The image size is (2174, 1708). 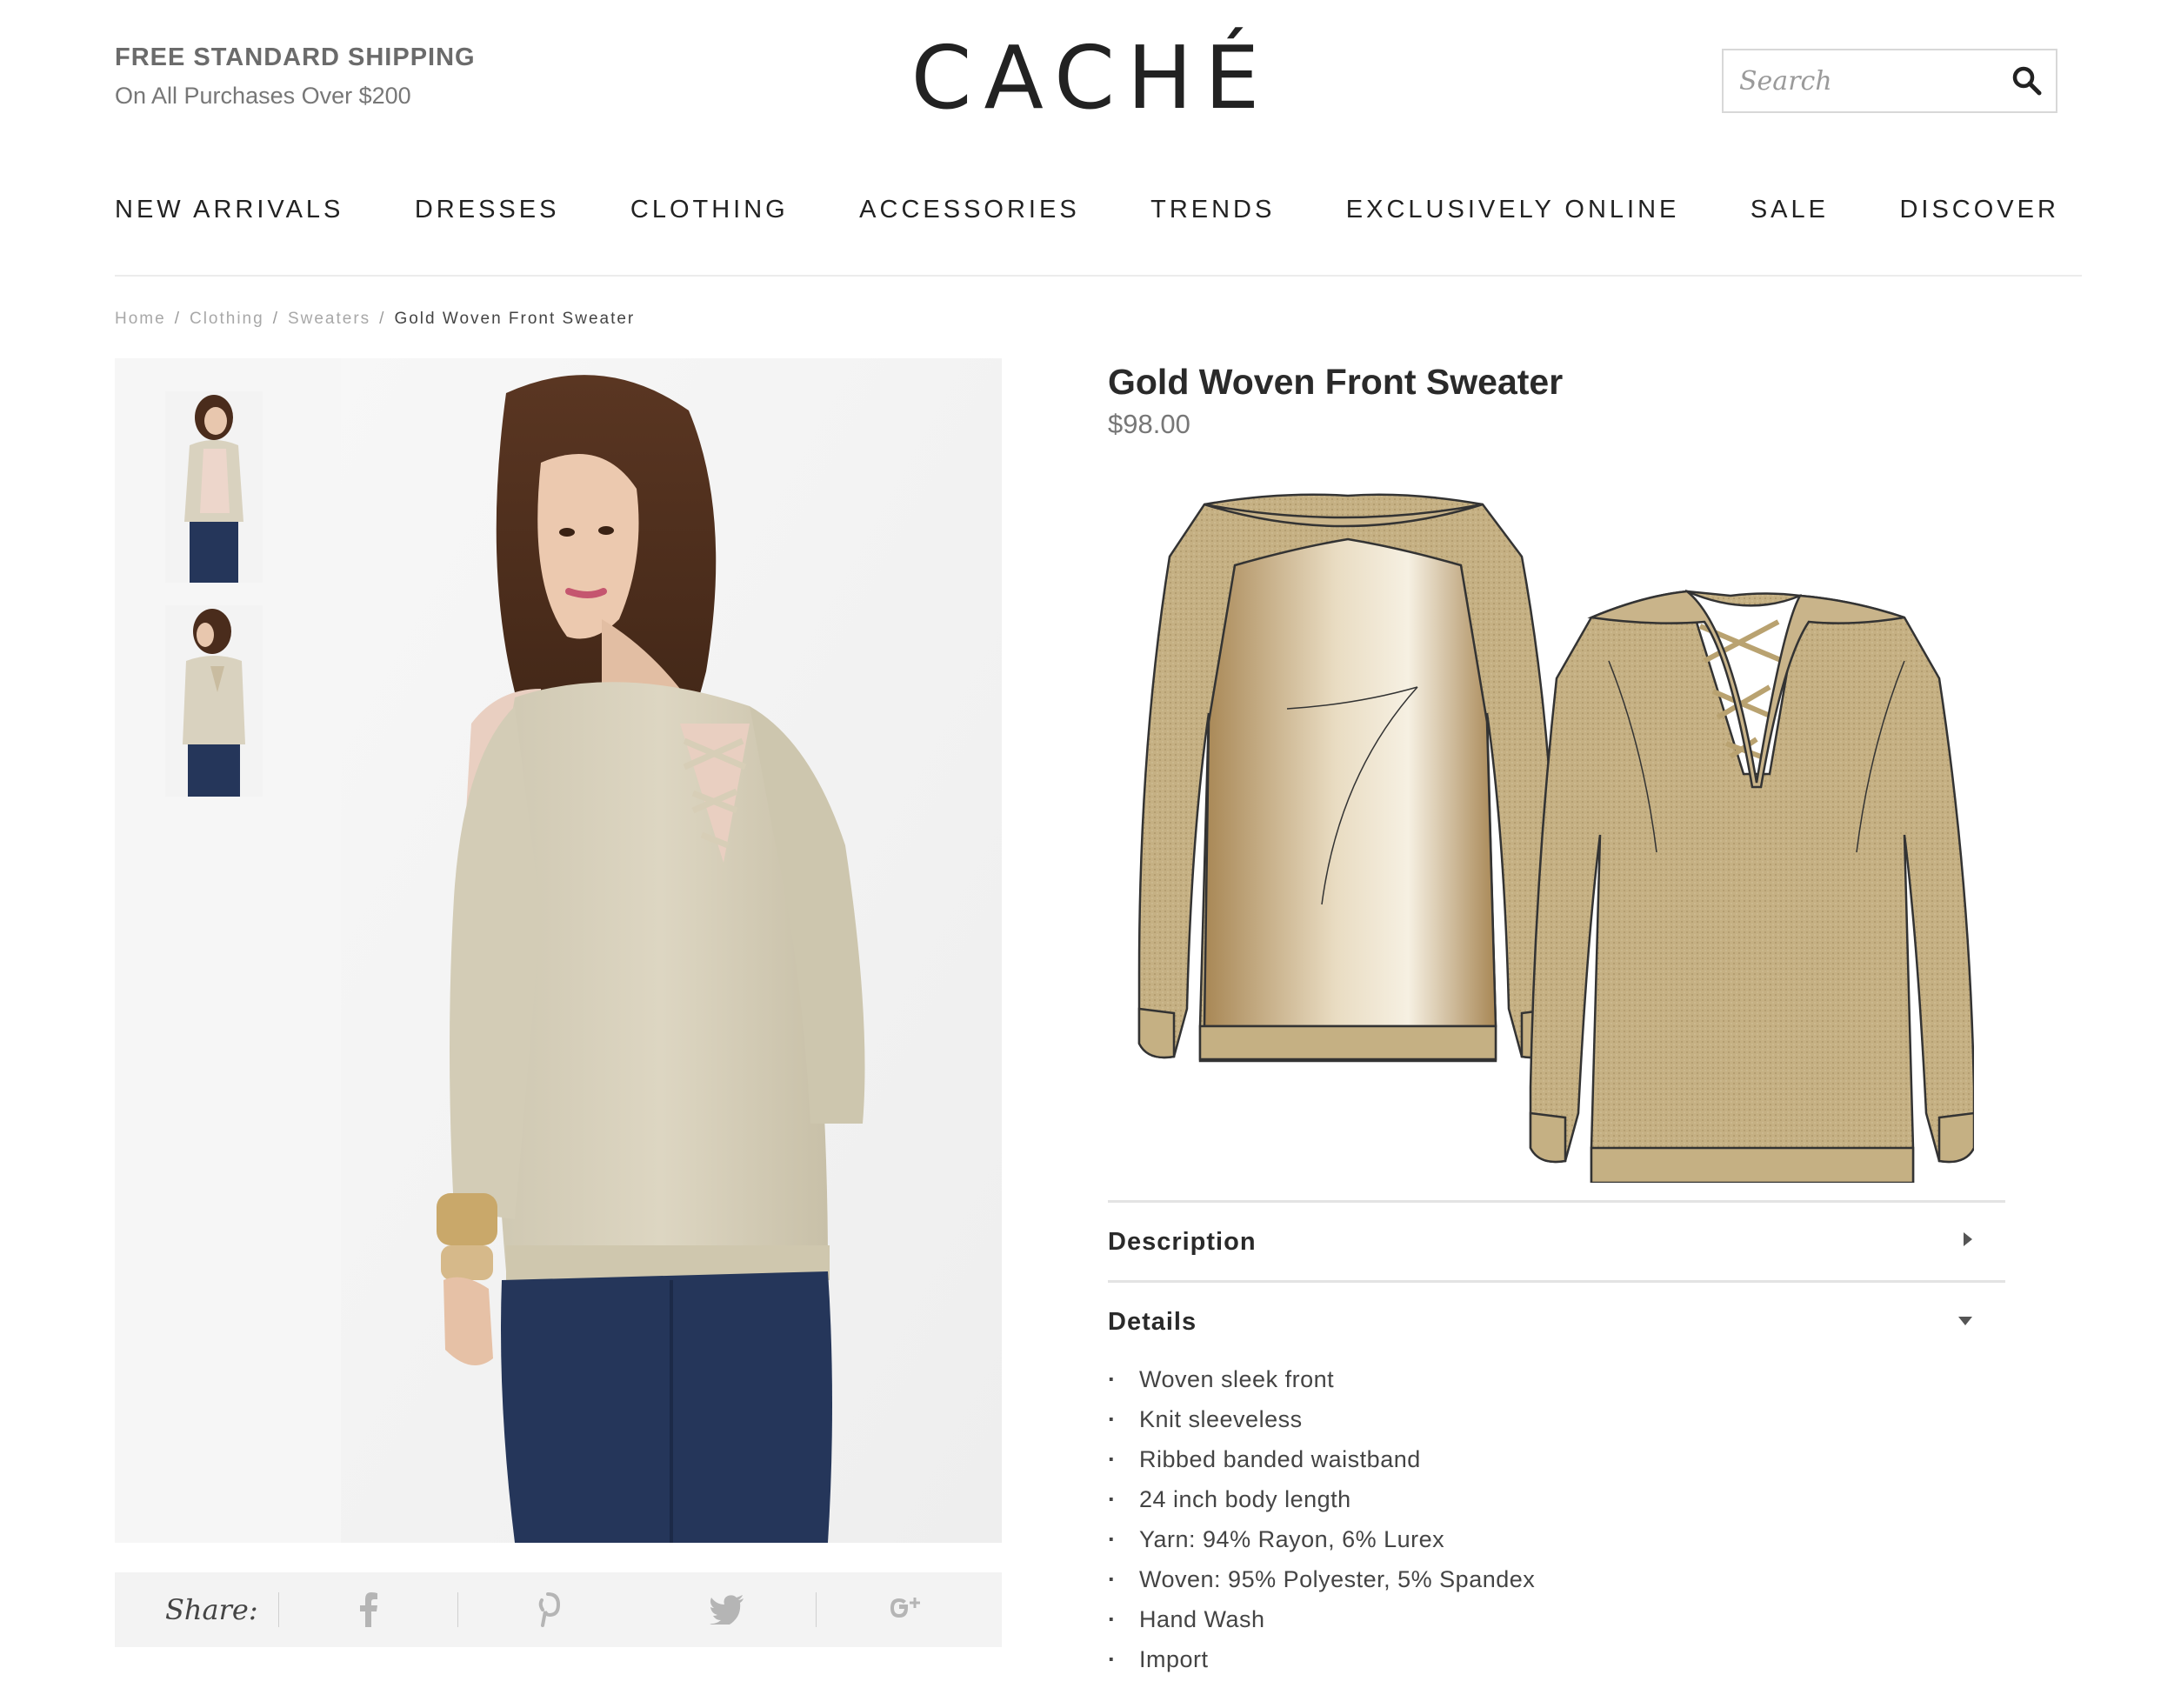 What do you see at coordinates (1513, 210) in the screenshot?
I see `nav-exclusively-online: EXCLUSIVELY ONLINE` at bounding box center [1513, 210].